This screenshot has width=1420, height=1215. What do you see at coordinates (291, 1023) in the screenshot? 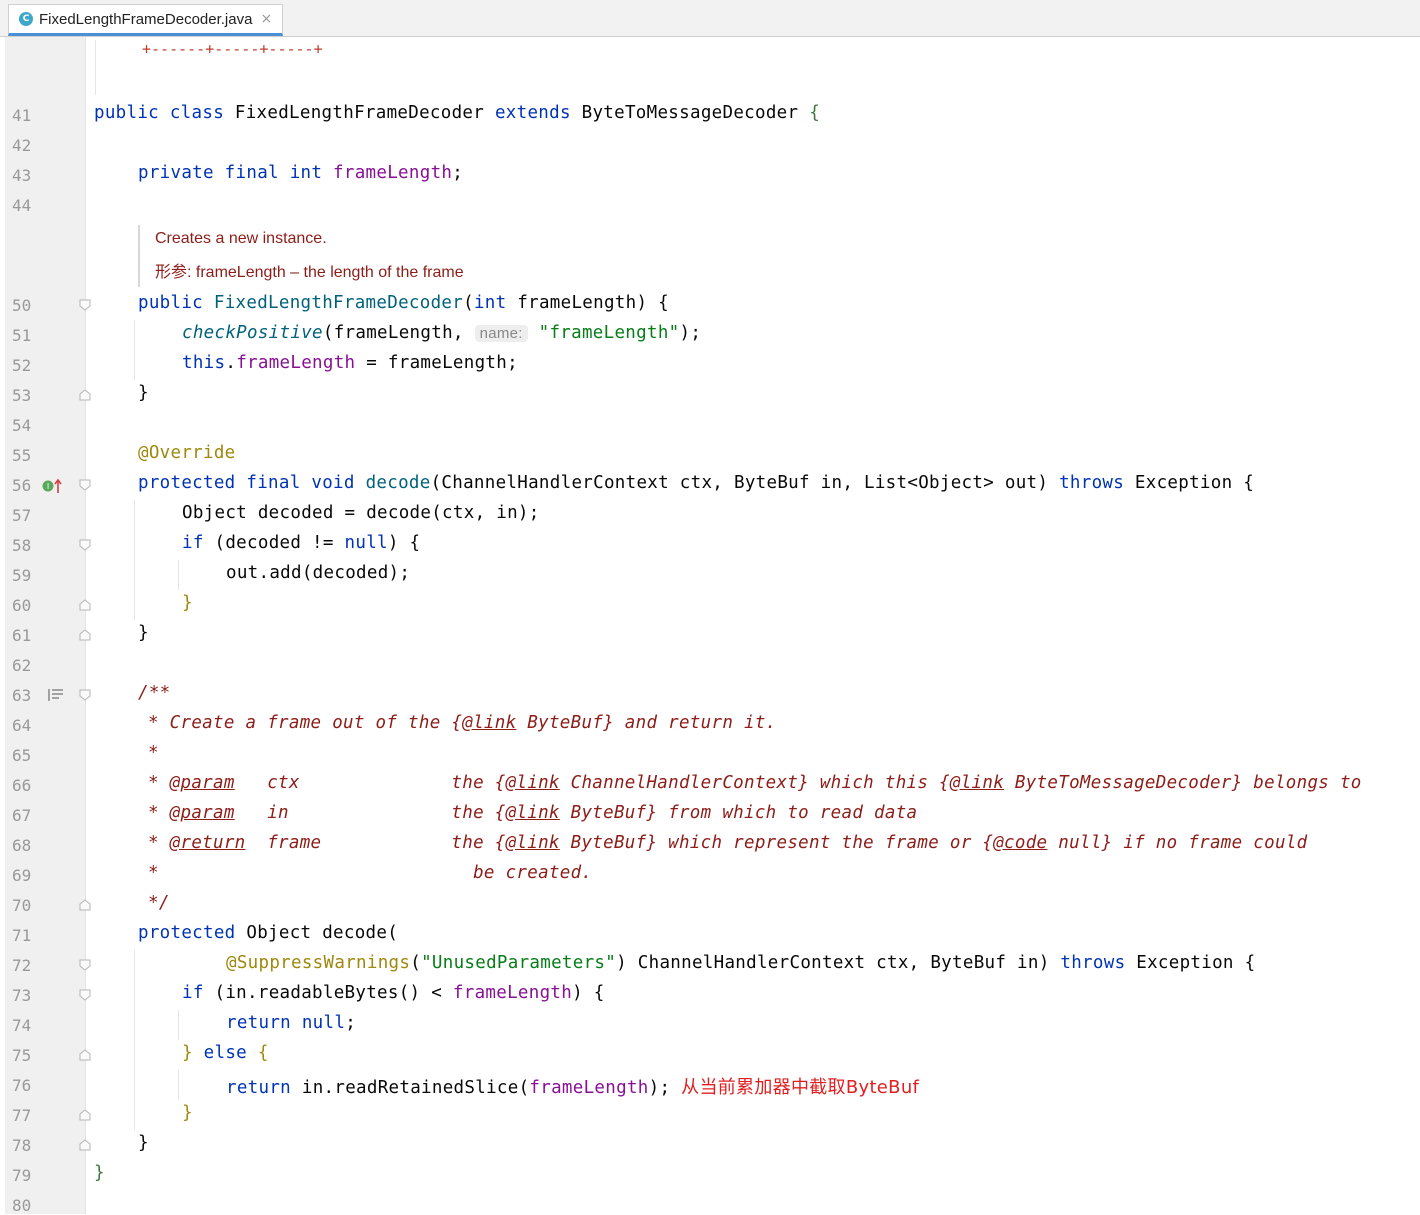
I see `code-line-74: return null;` at bounding box center [291, 1023].